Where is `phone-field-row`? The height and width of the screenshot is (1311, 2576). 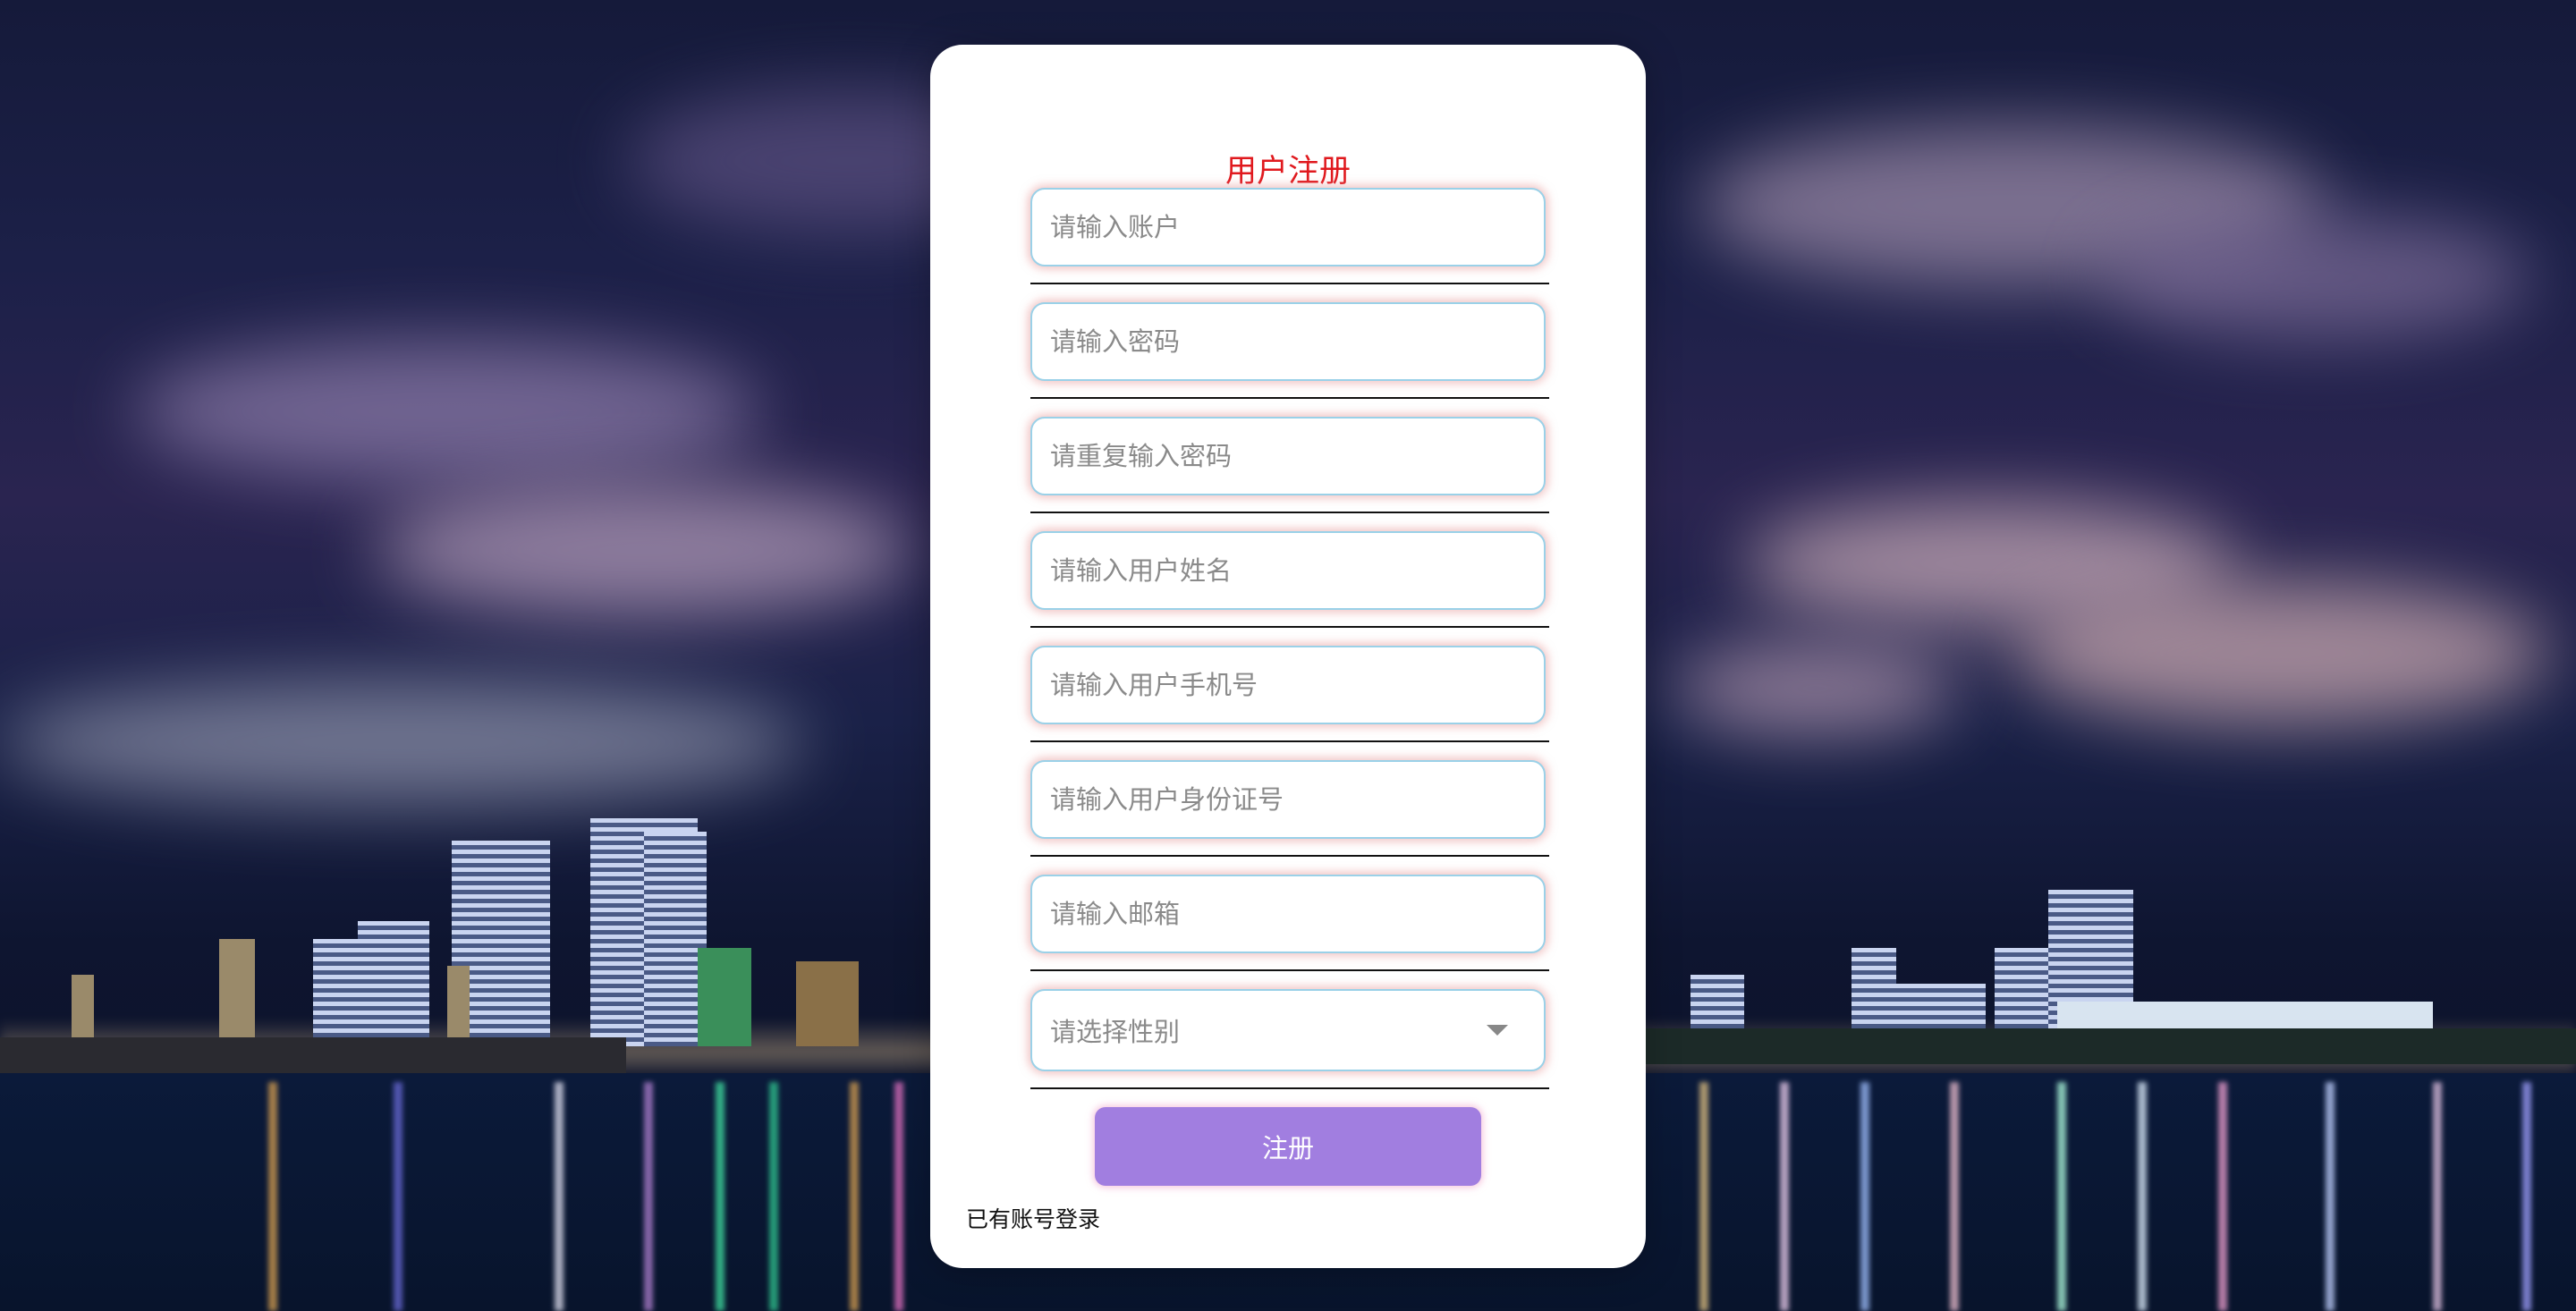 phone-field-row is located at coordinates (1289, 703).